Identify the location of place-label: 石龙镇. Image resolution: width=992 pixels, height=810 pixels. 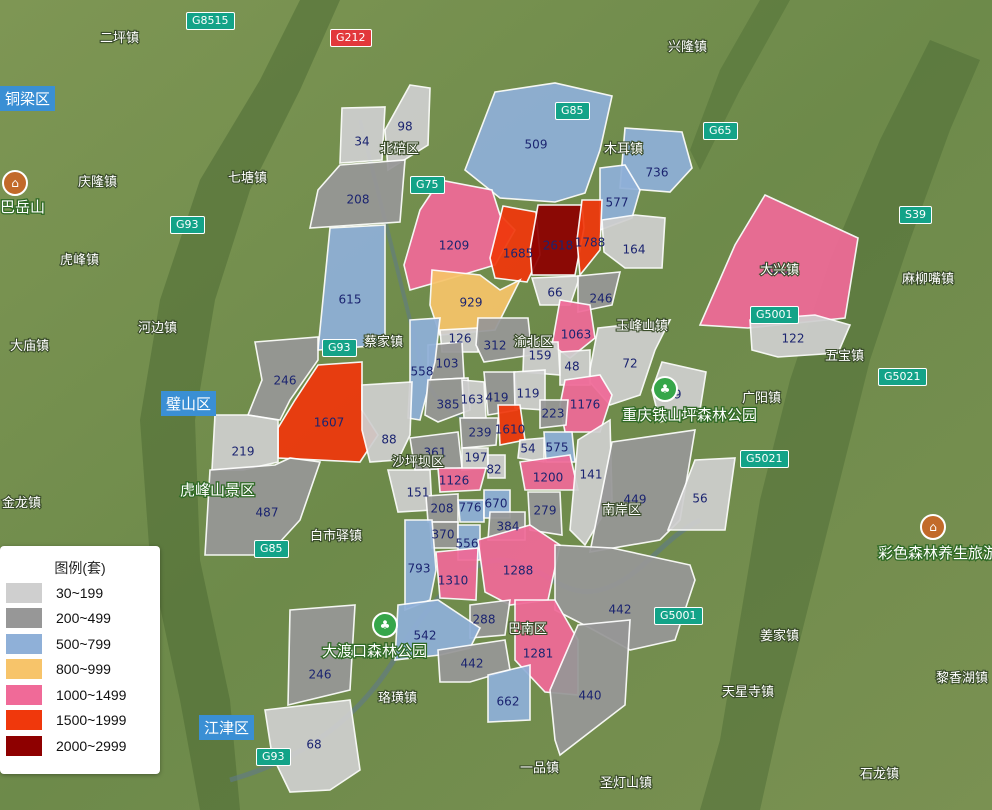
(879, 774).